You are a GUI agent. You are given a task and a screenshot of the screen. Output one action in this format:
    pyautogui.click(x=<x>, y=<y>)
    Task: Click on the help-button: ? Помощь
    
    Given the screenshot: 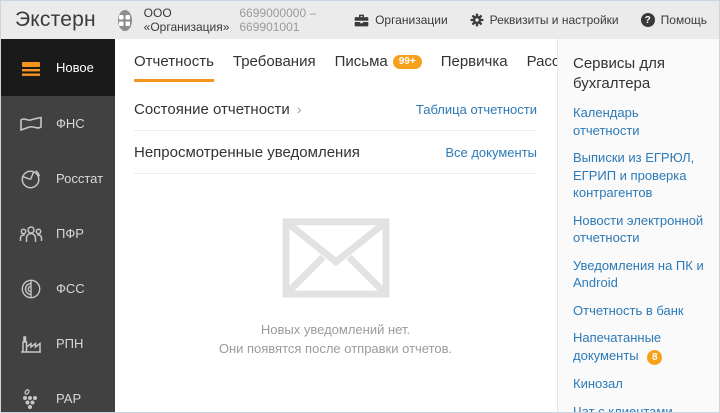 What is the action you would take?
    pyautogui.click(x=673, y=20)
    